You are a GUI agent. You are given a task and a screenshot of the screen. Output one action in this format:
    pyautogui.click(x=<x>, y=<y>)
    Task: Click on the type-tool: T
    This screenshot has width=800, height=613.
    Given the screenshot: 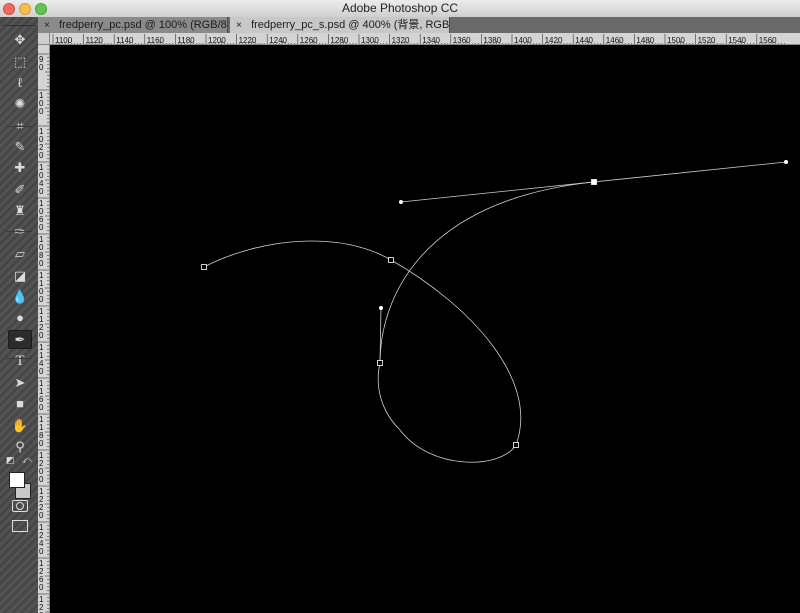 What is the action you would take?
    pyautogui.click(x=20, y=361)
    